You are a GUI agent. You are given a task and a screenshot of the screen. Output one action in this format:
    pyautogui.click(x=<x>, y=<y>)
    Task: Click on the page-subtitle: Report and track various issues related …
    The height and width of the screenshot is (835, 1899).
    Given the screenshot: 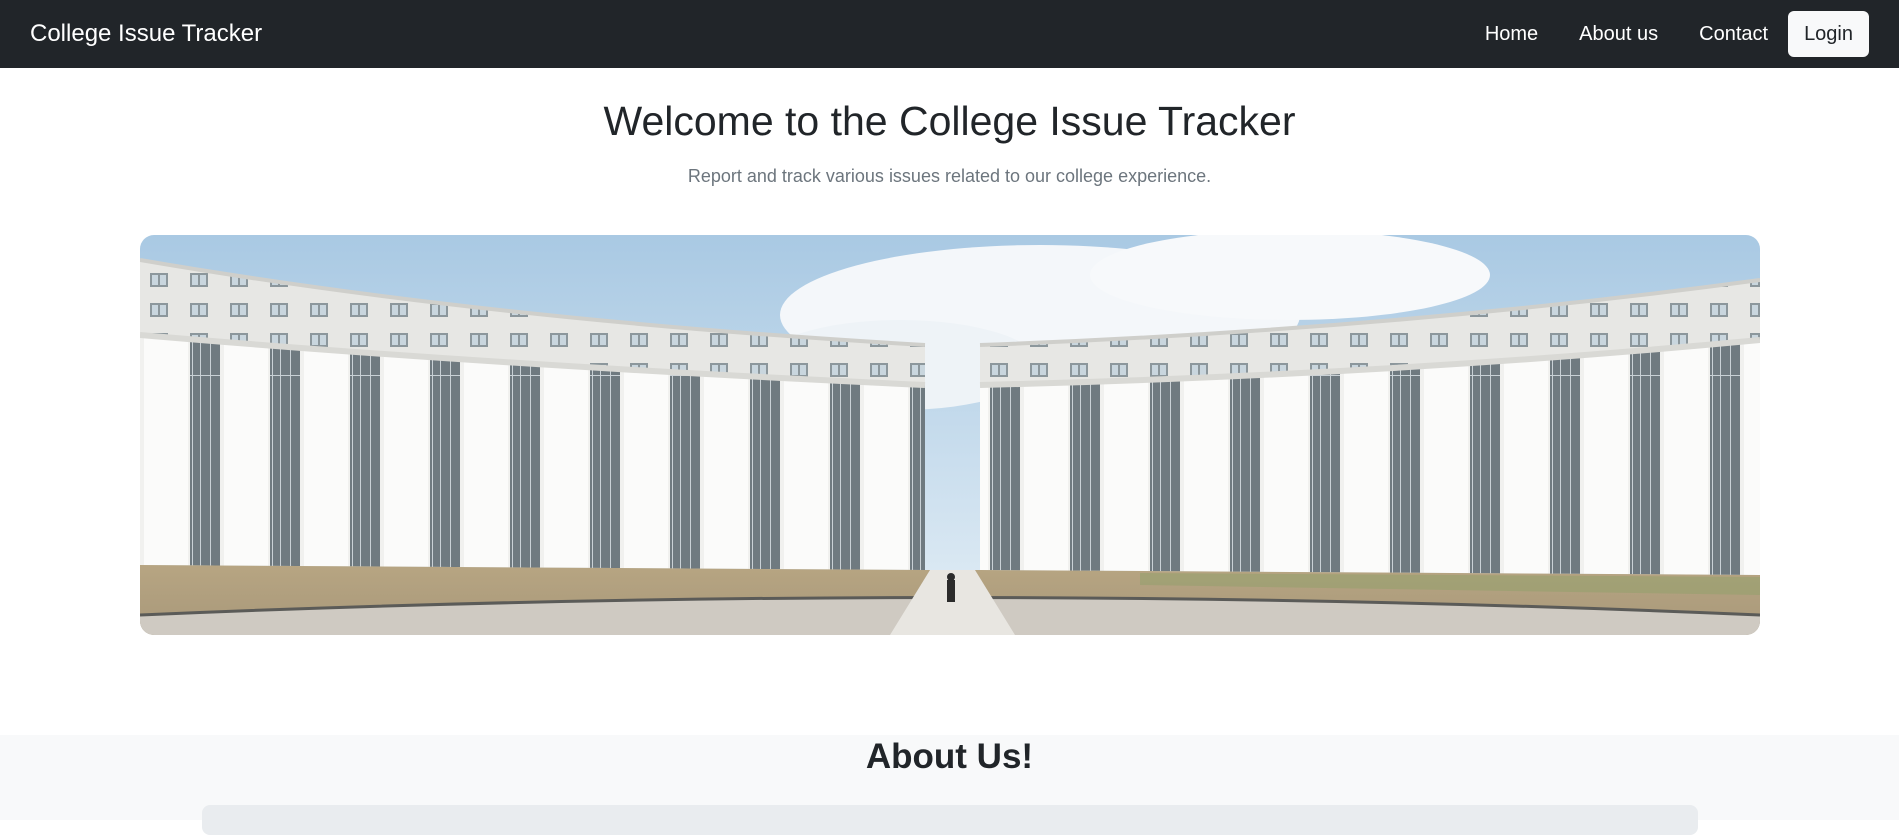 What is the action you would take?
    pyautogui.click(x=949, y=176)
    